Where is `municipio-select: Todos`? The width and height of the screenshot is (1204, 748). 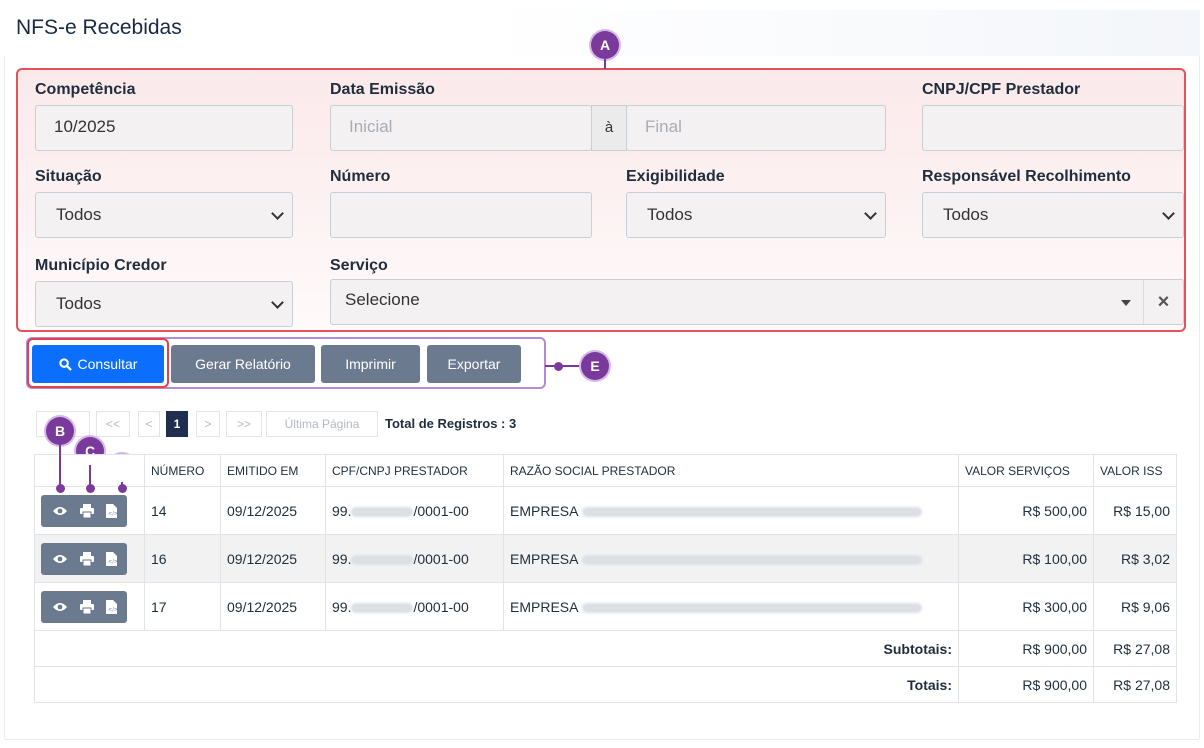 municipio-select: Todos is located at coordinates (164, 304).